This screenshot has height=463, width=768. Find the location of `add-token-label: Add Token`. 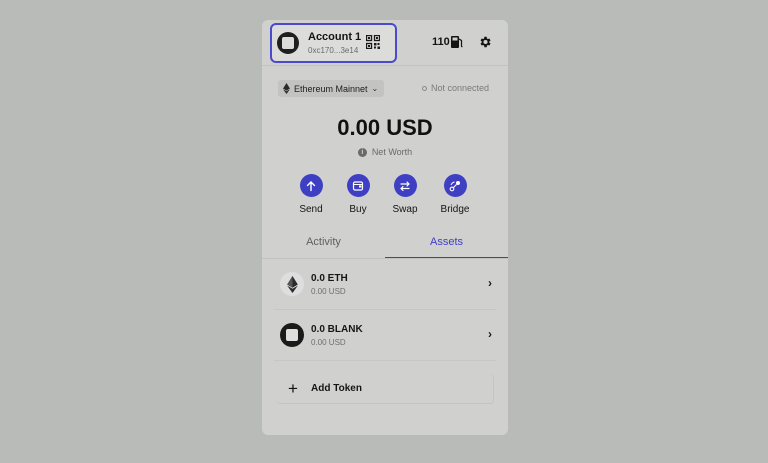

add-token-label: Add Token is located at coordinates (336, 388).